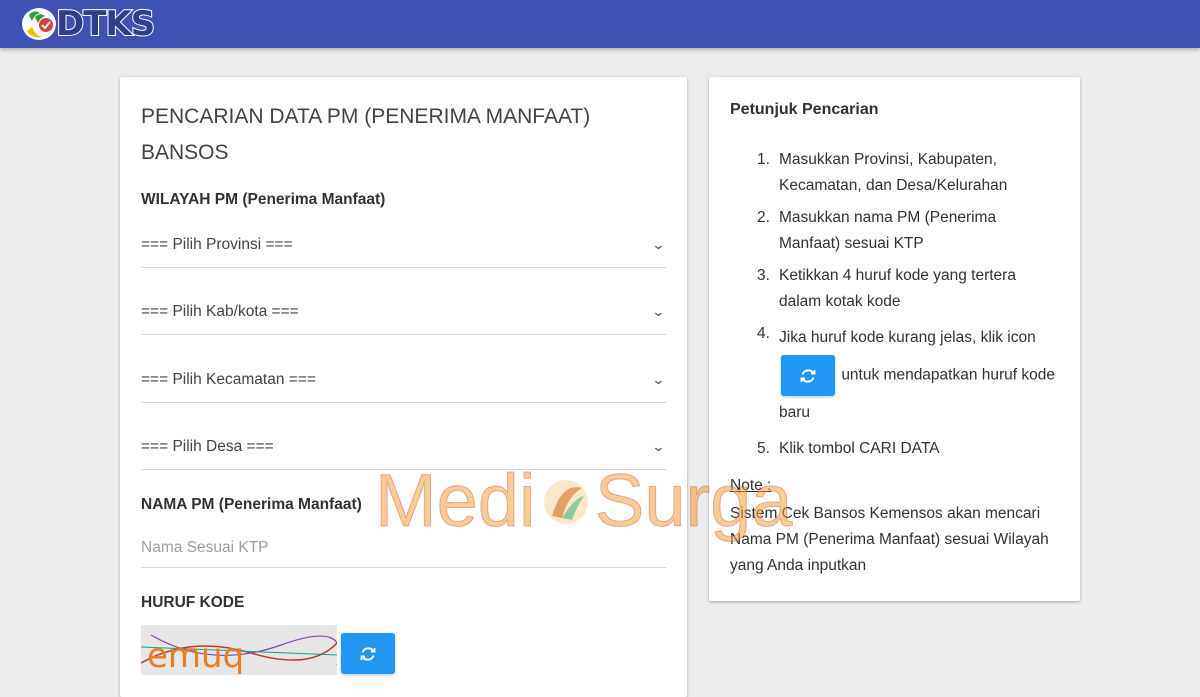 The width and height of the screenshot is (1200, 697). Describe the element at coordinates (228, 379) in the screenshot. I see `district-select-value: === Pilih Kecamatan ===` at that location.